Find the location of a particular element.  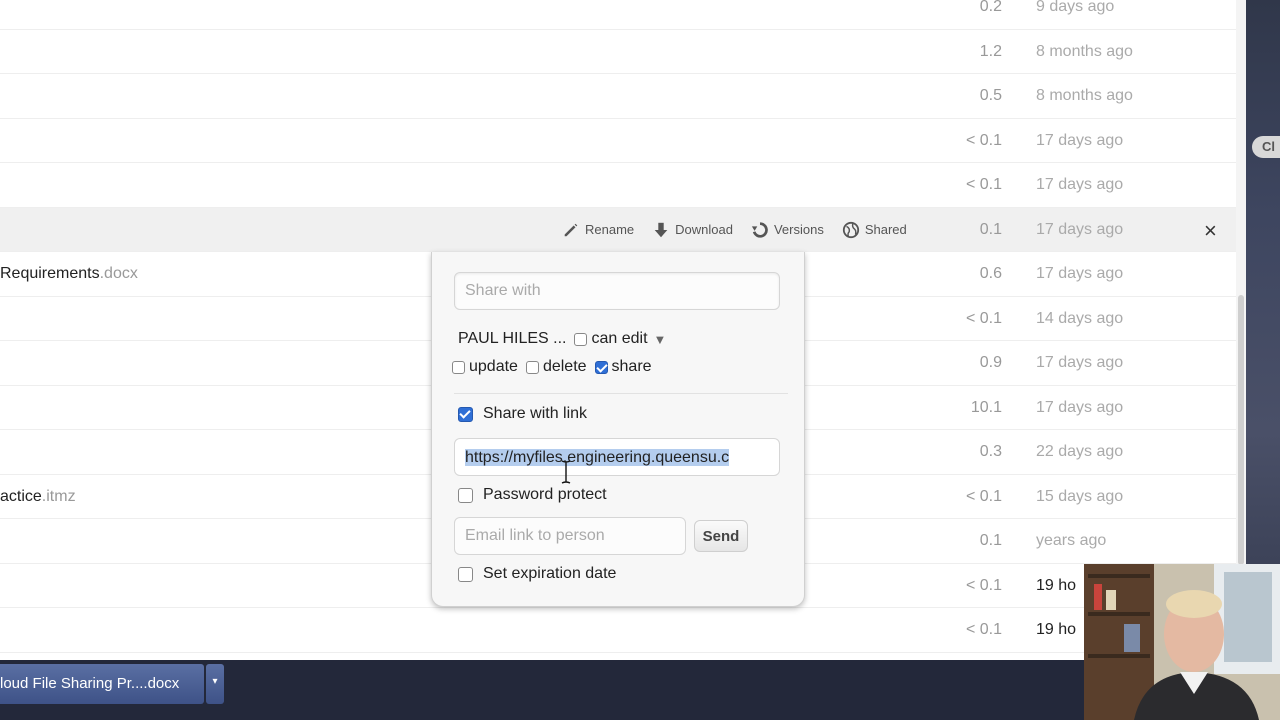

pencil-icon is located at coordinates (571, 229).